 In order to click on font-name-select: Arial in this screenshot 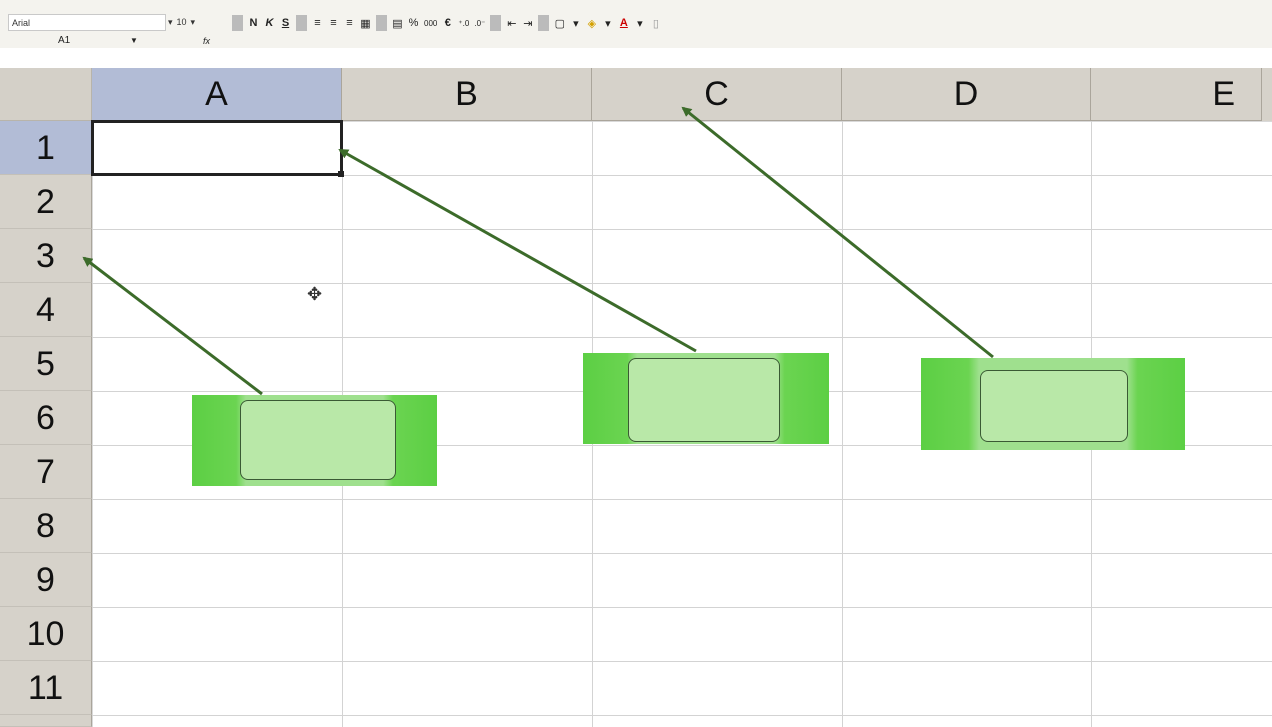, I will do `click(87, 22)`.